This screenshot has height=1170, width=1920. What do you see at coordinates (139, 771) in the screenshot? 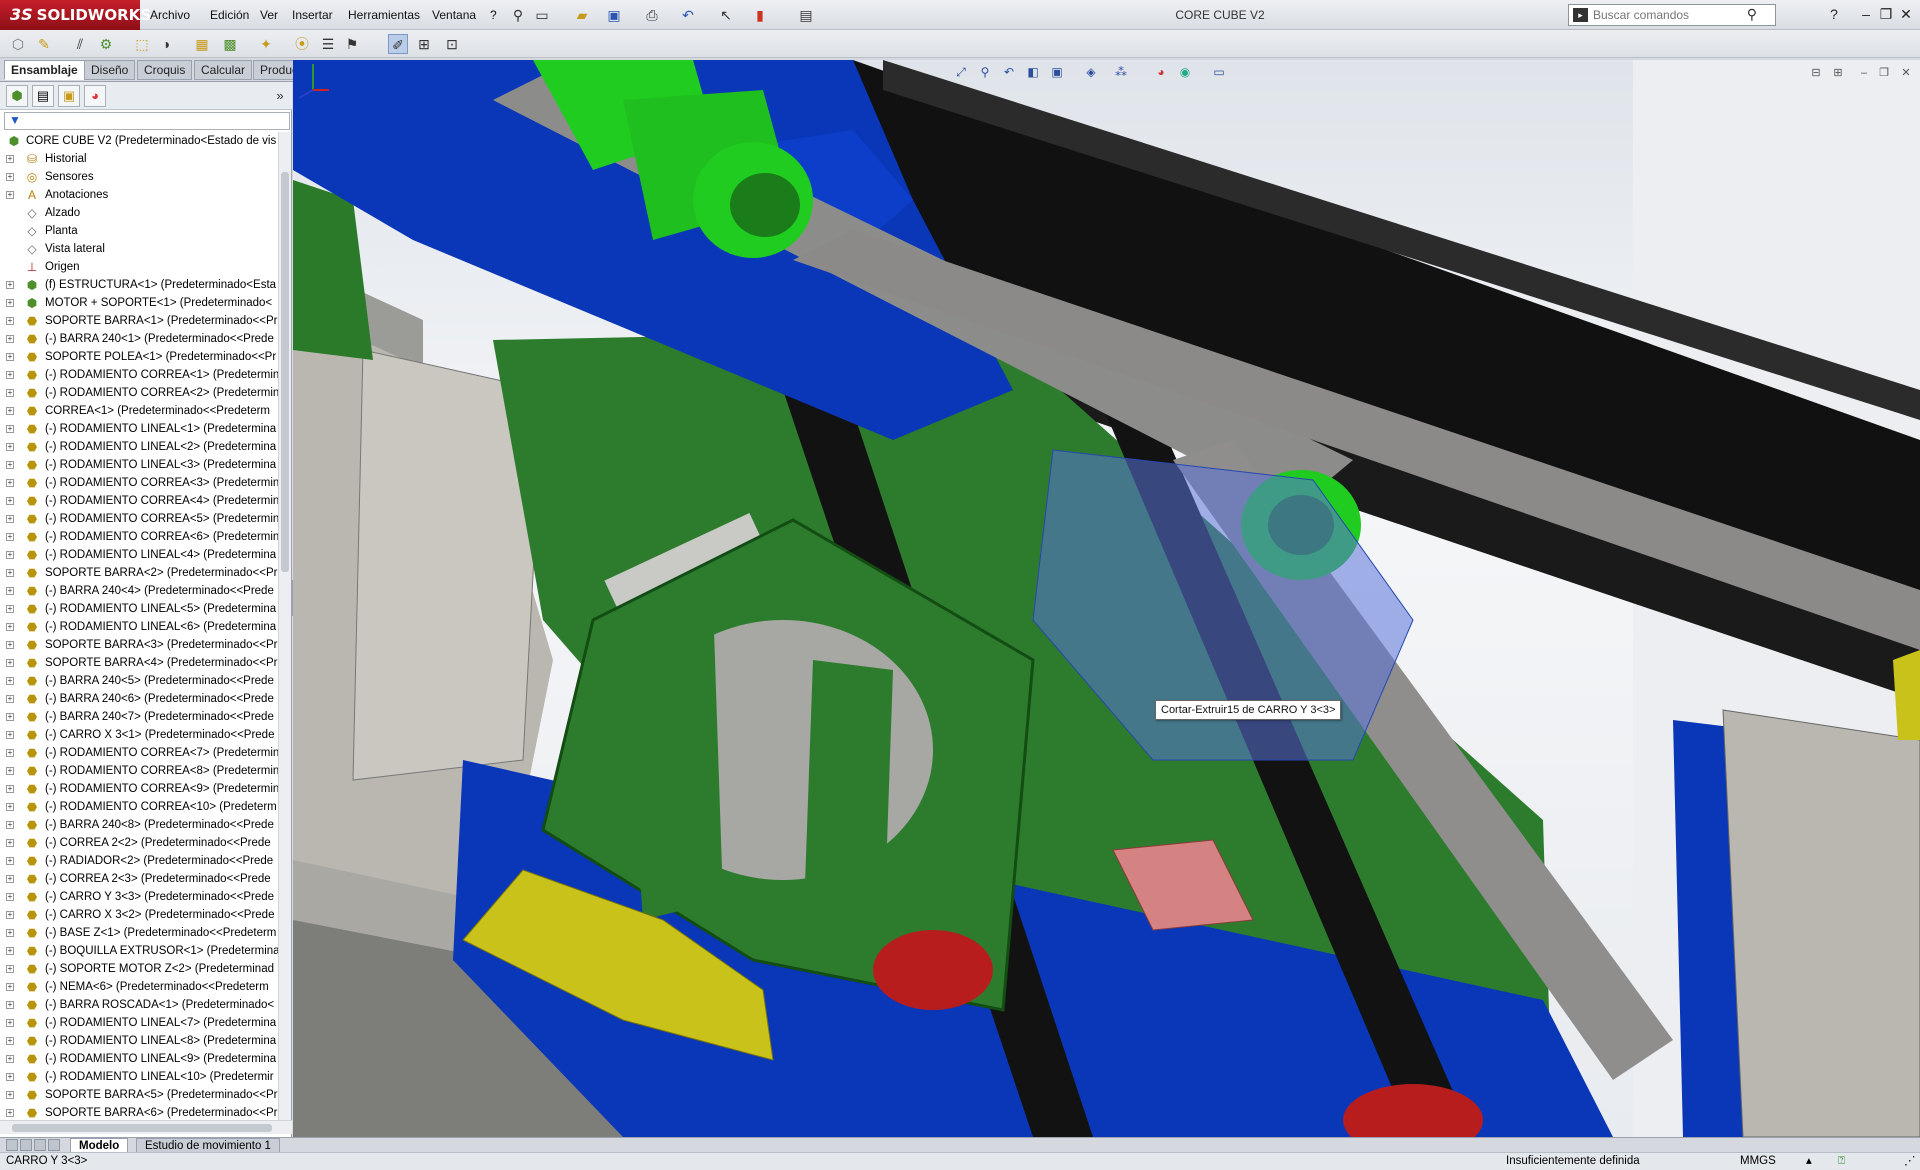
I see `tree-item: + ⬣ (-) RODAMIENTO CORREA<8> (Predetermin` at bounding box center [139, 771].